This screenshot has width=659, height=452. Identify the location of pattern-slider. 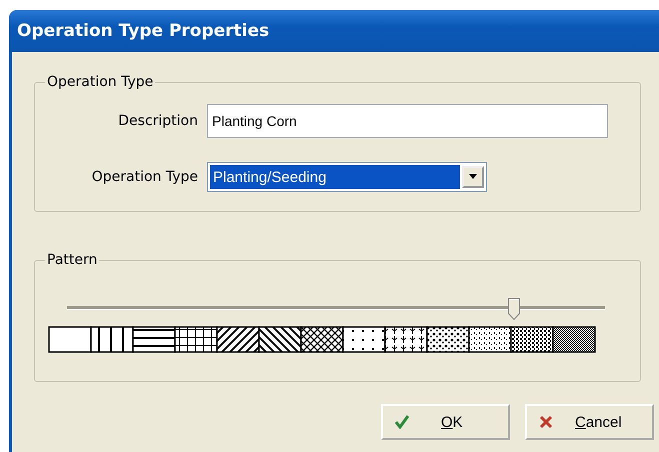
(336, 309).